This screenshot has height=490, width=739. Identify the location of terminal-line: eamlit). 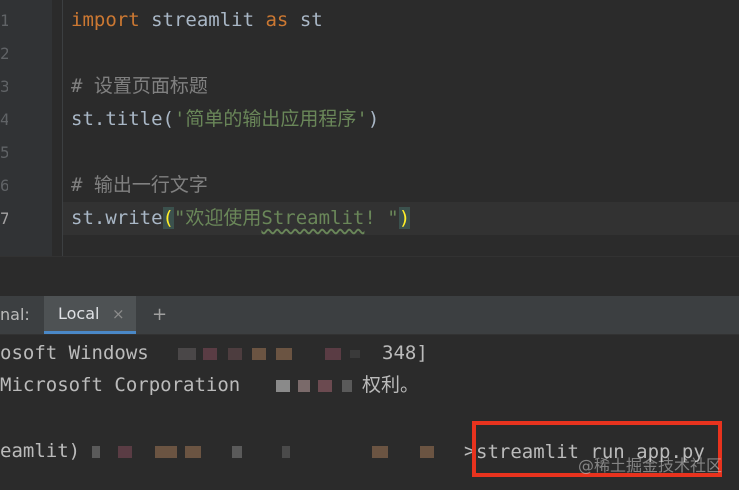
(40, 451).